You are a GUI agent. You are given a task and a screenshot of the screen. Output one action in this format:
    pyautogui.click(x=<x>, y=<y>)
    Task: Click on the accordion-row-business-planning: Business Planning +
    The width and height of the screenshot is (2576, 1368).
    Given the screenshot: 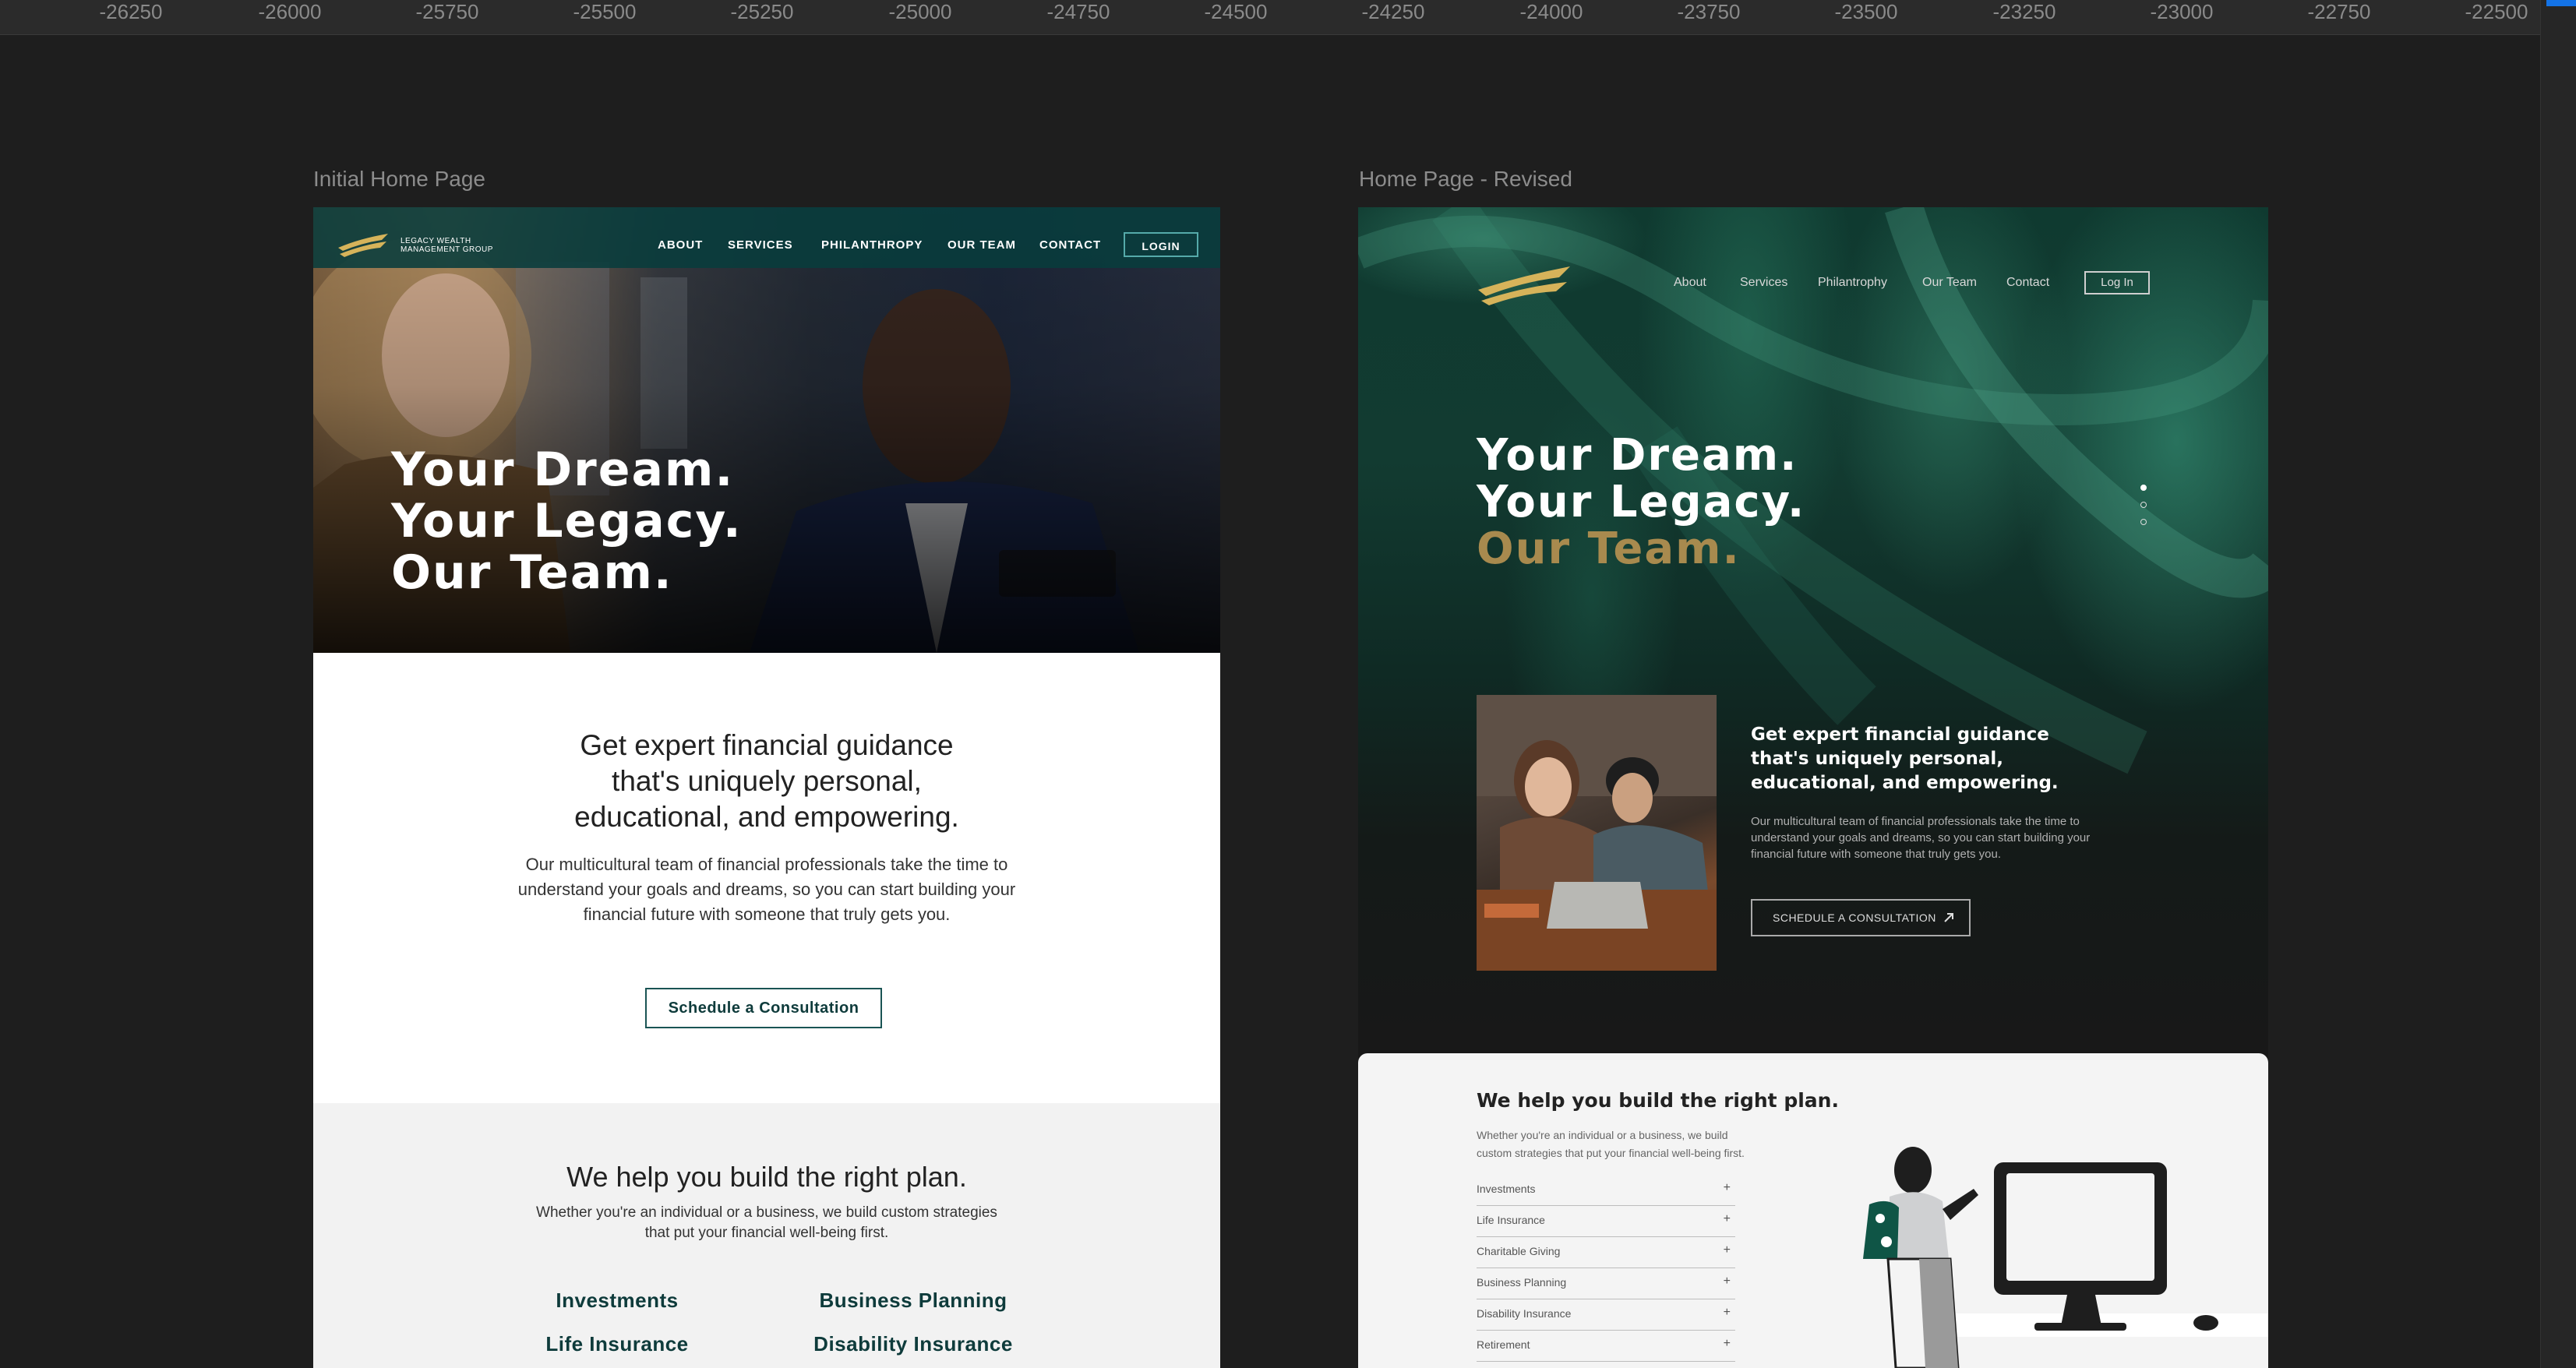 What is the action you would take?
    pyautogui.click(x=1606, y=1285)
    